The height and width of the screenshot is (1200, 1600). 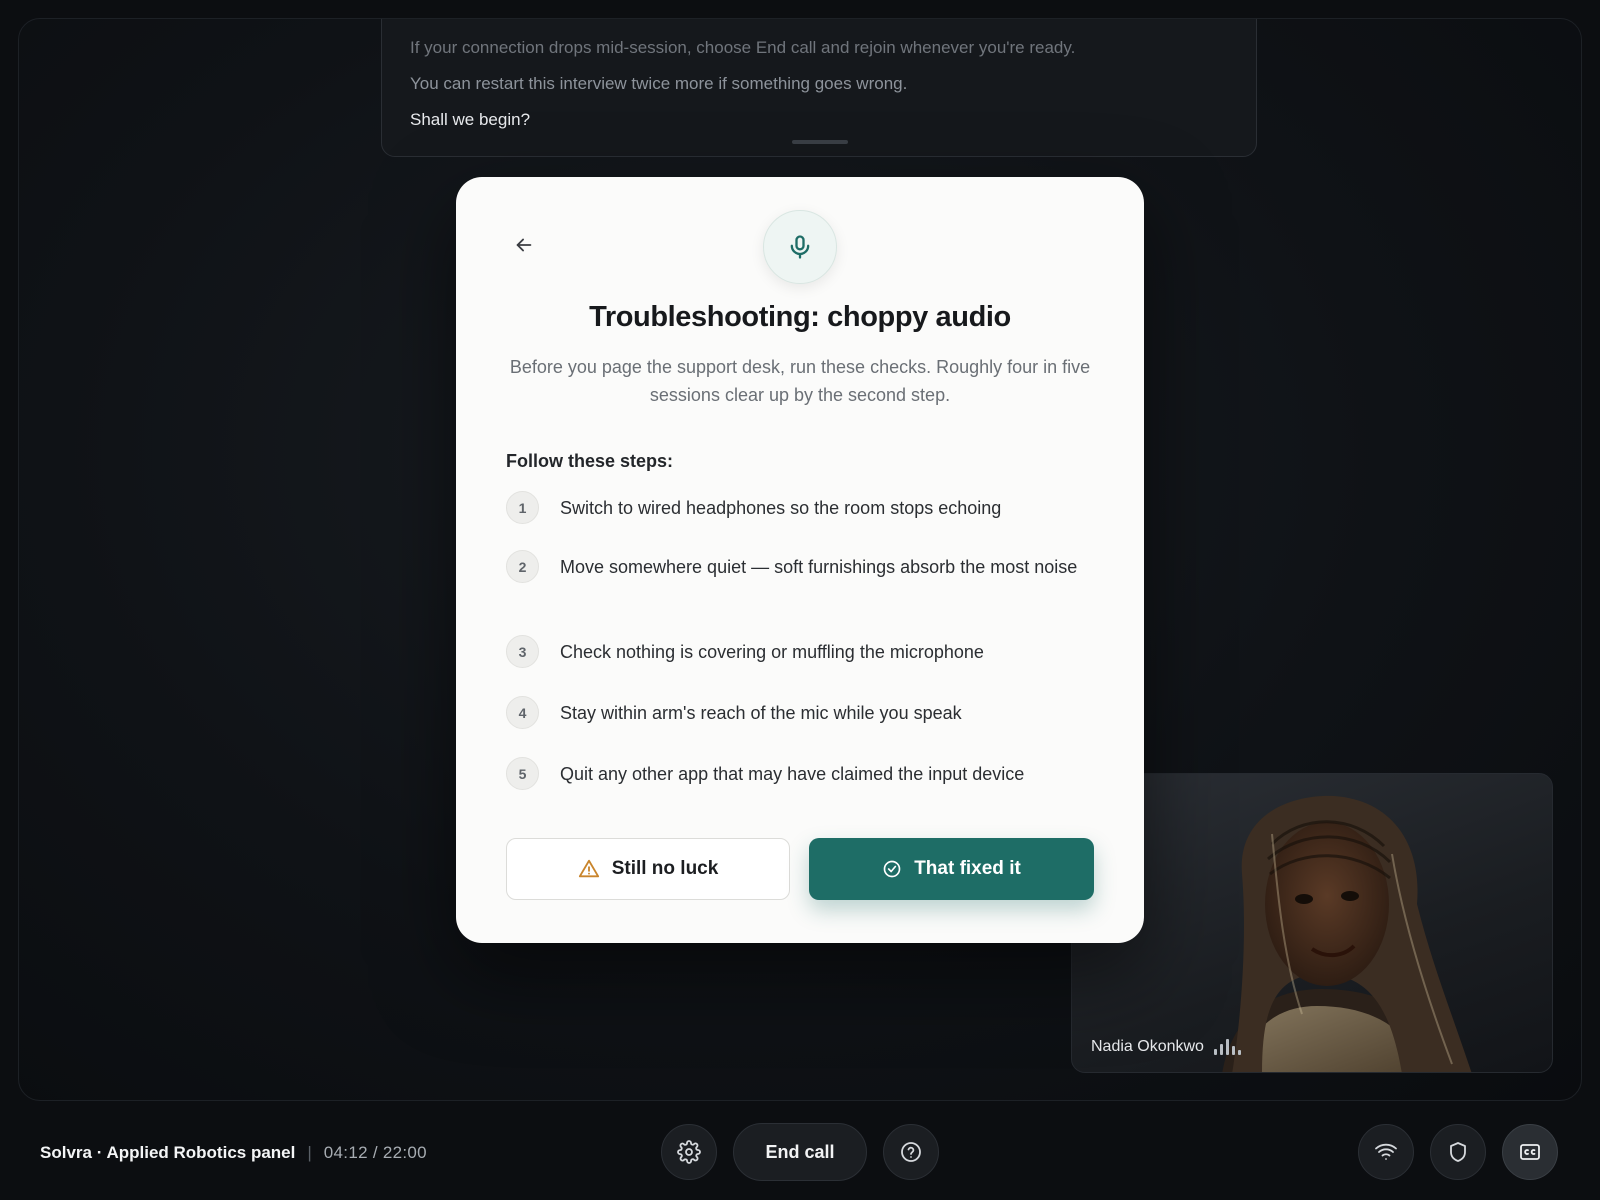 What do you see at coordinates (588, 868) in the screenshot?
I see `warning-icon` at bounding box center [588, 868].